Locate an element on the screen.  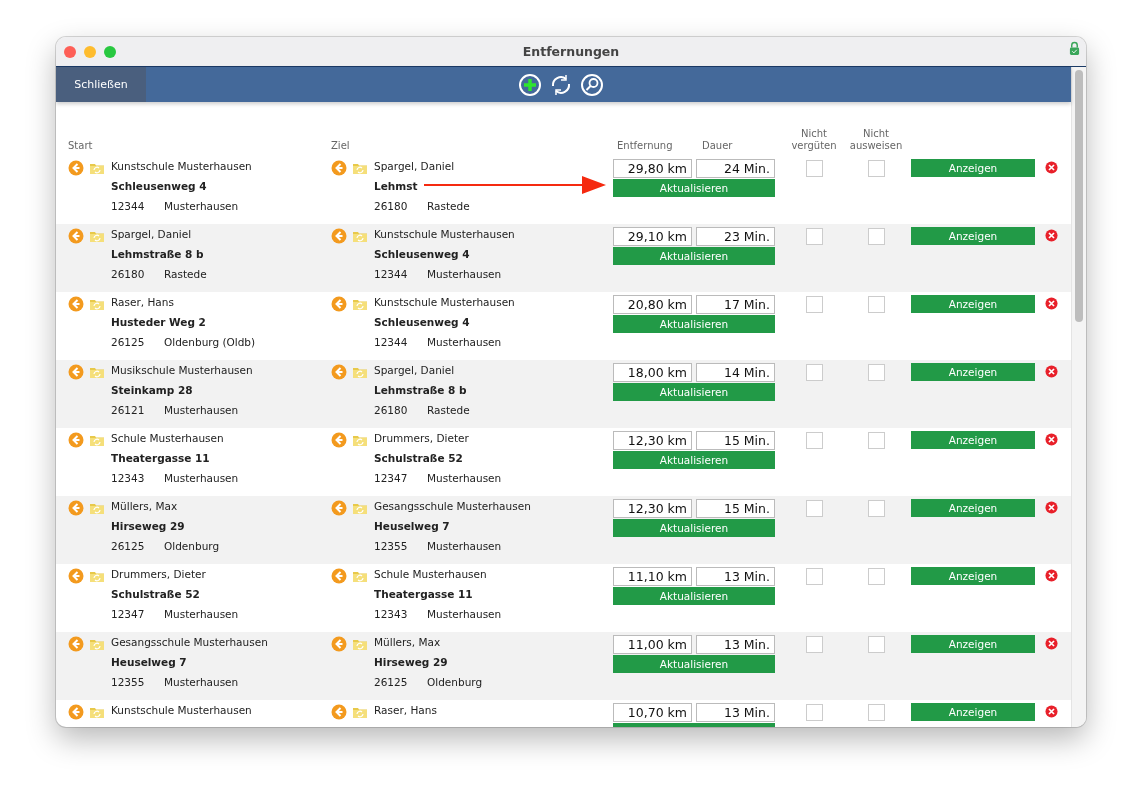
duration-field: 23 Min. is located at coordinates (735, 236).